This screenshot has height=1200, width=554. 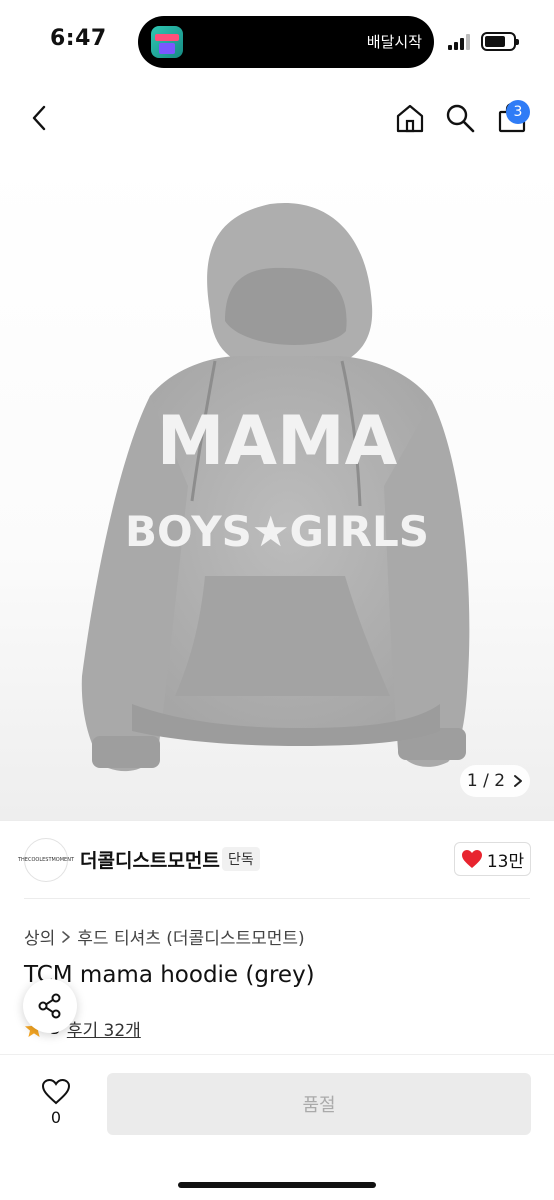 I want to click on seller-like-count: 13만, so click(x=505, y=861).